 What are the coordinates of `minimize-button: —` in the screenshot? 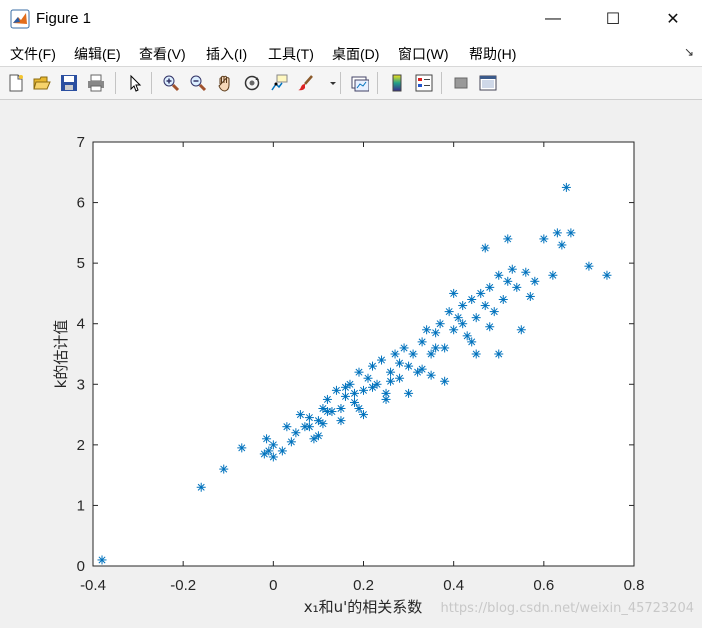 It's located at (553, 19).